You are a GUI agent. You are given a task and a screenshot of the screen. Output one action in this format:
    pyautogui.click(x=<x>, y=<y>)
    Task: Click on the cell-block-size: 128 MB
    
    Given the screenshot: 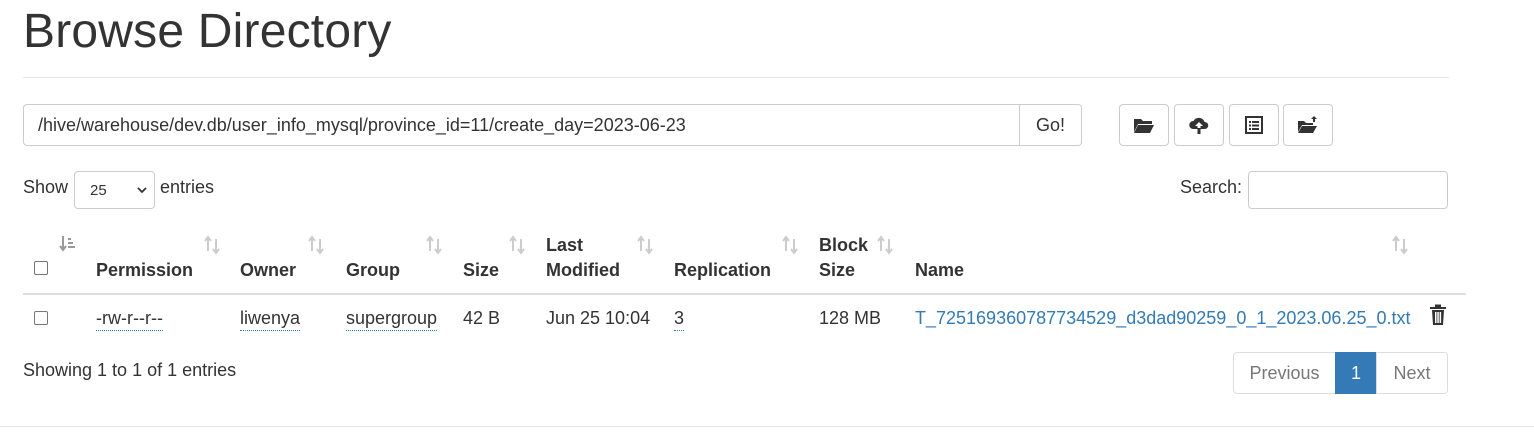 What is the action you would take?
    pyautogui.click(x=850, y=318)
    